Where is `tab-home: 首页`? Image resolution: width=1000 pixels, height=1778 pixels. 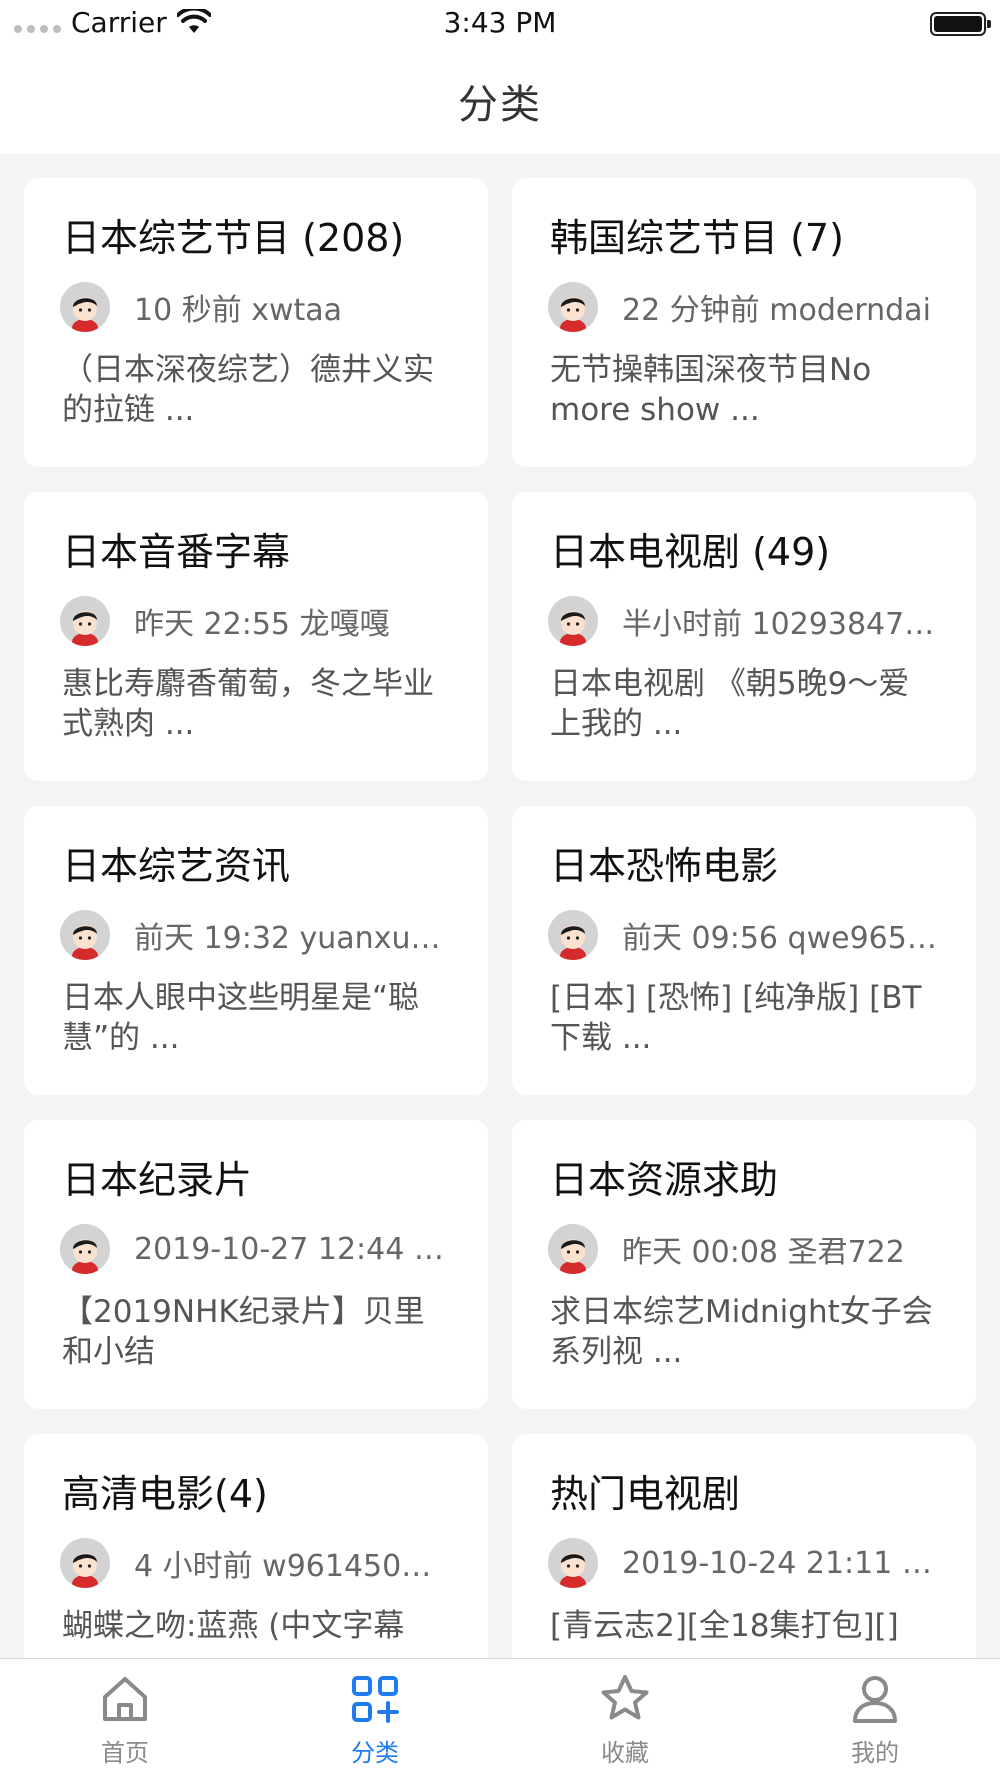 tab-home: 首页 is located at coordinates (125, 1718).